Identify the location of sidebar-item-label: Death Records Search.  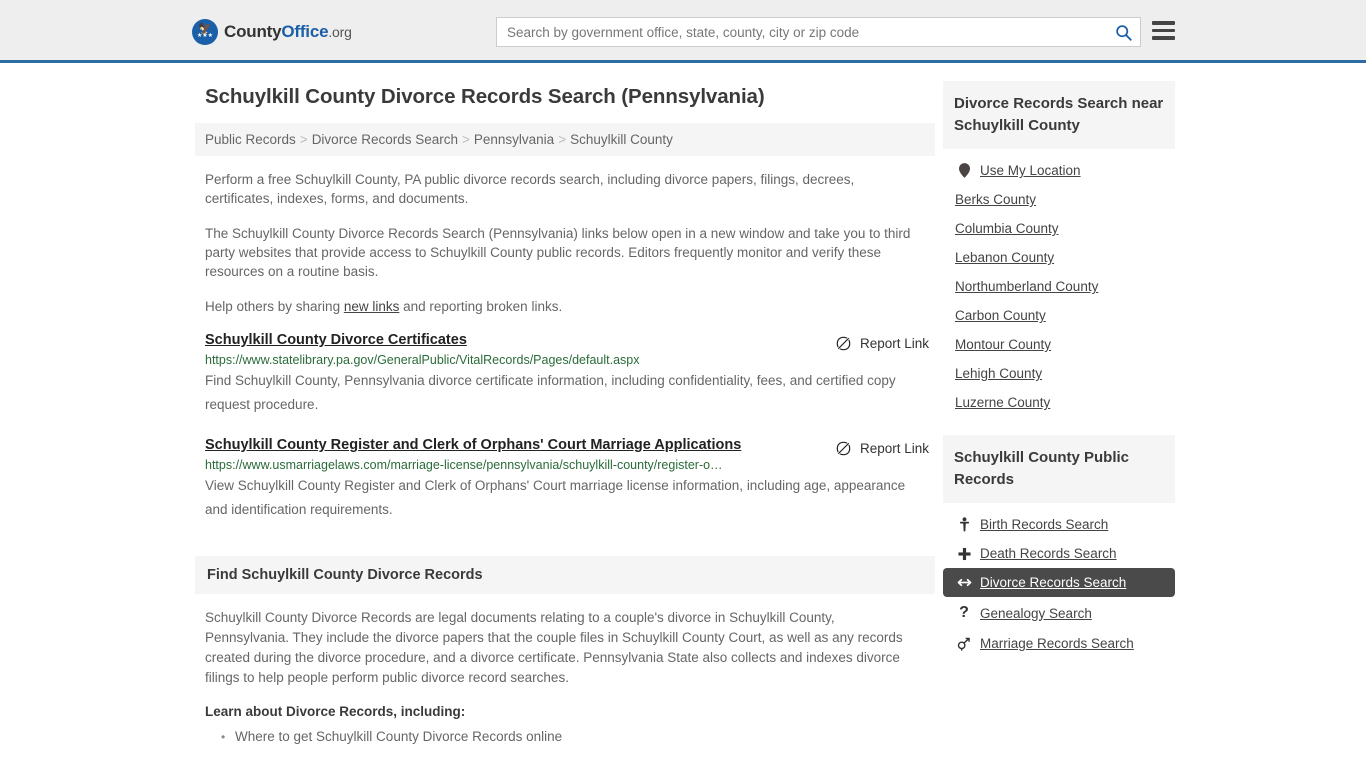
(1048, 553).